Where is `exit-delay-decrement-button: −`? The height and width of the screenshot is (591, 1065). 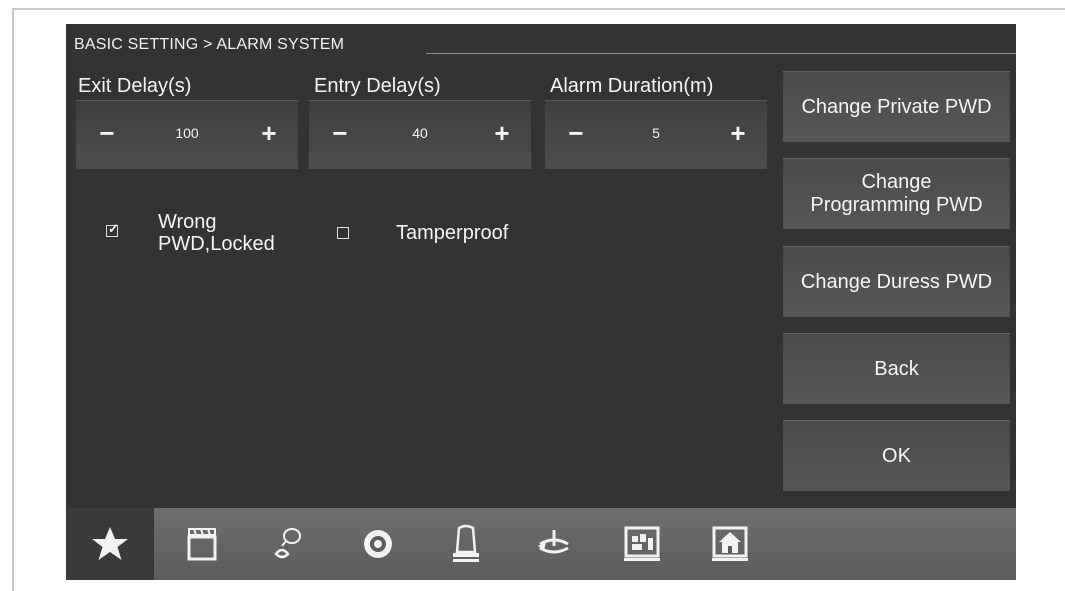
exit-delay-decrement-button: − is located at coordinates (107, 133).